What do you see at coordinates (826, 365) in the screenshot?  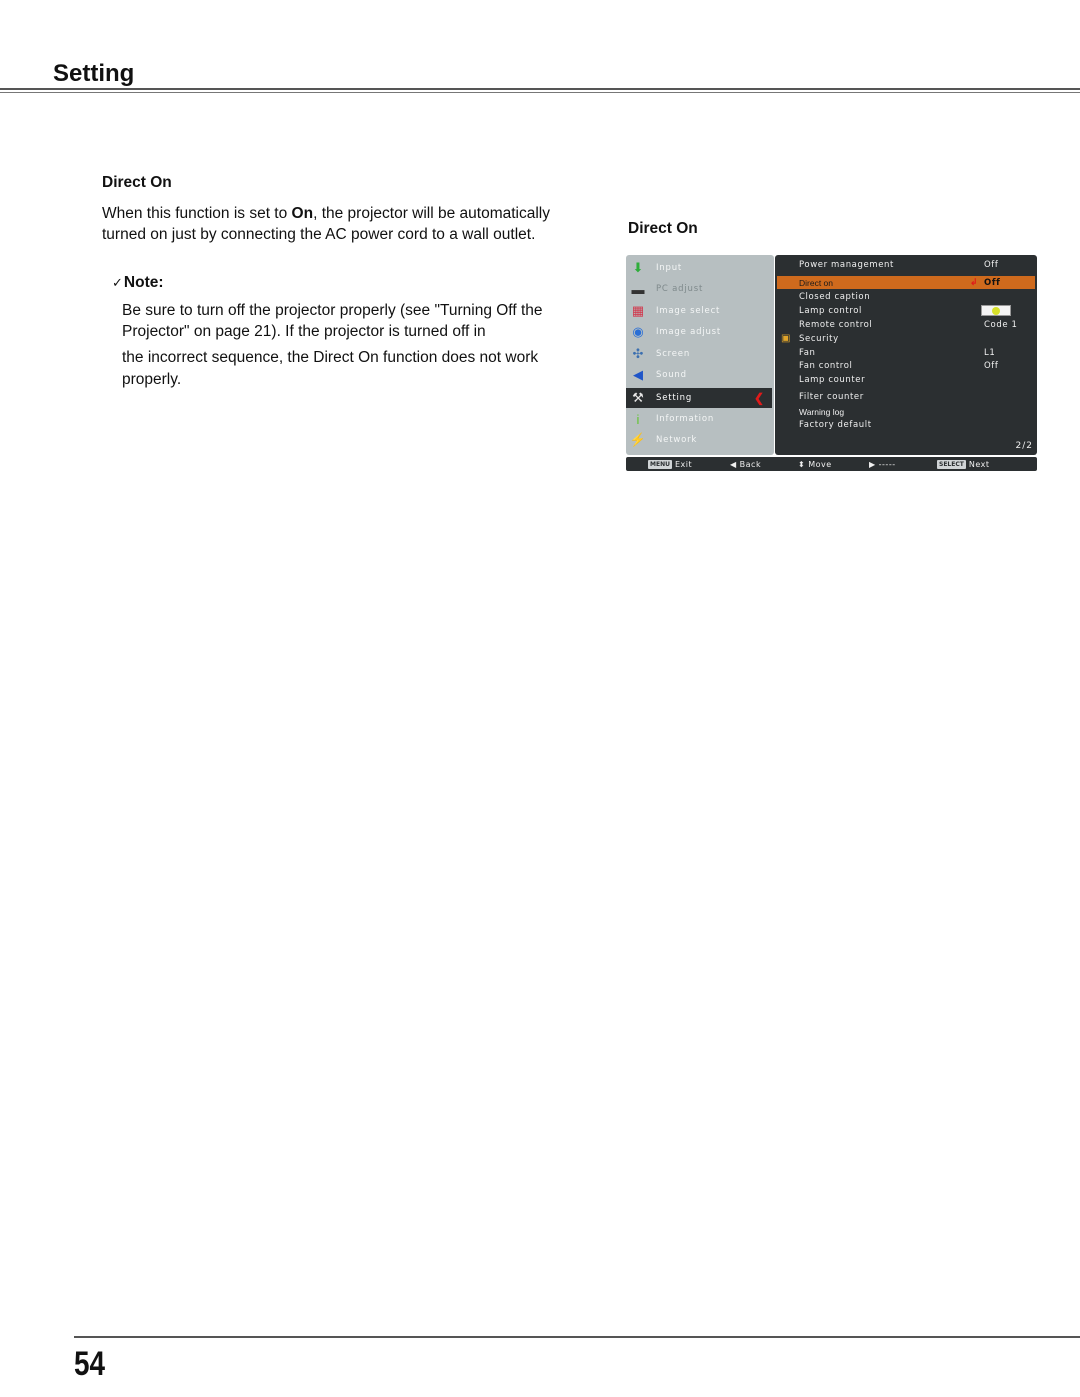 I see `setting-label: Fan control` at bounding box center [826, 365].